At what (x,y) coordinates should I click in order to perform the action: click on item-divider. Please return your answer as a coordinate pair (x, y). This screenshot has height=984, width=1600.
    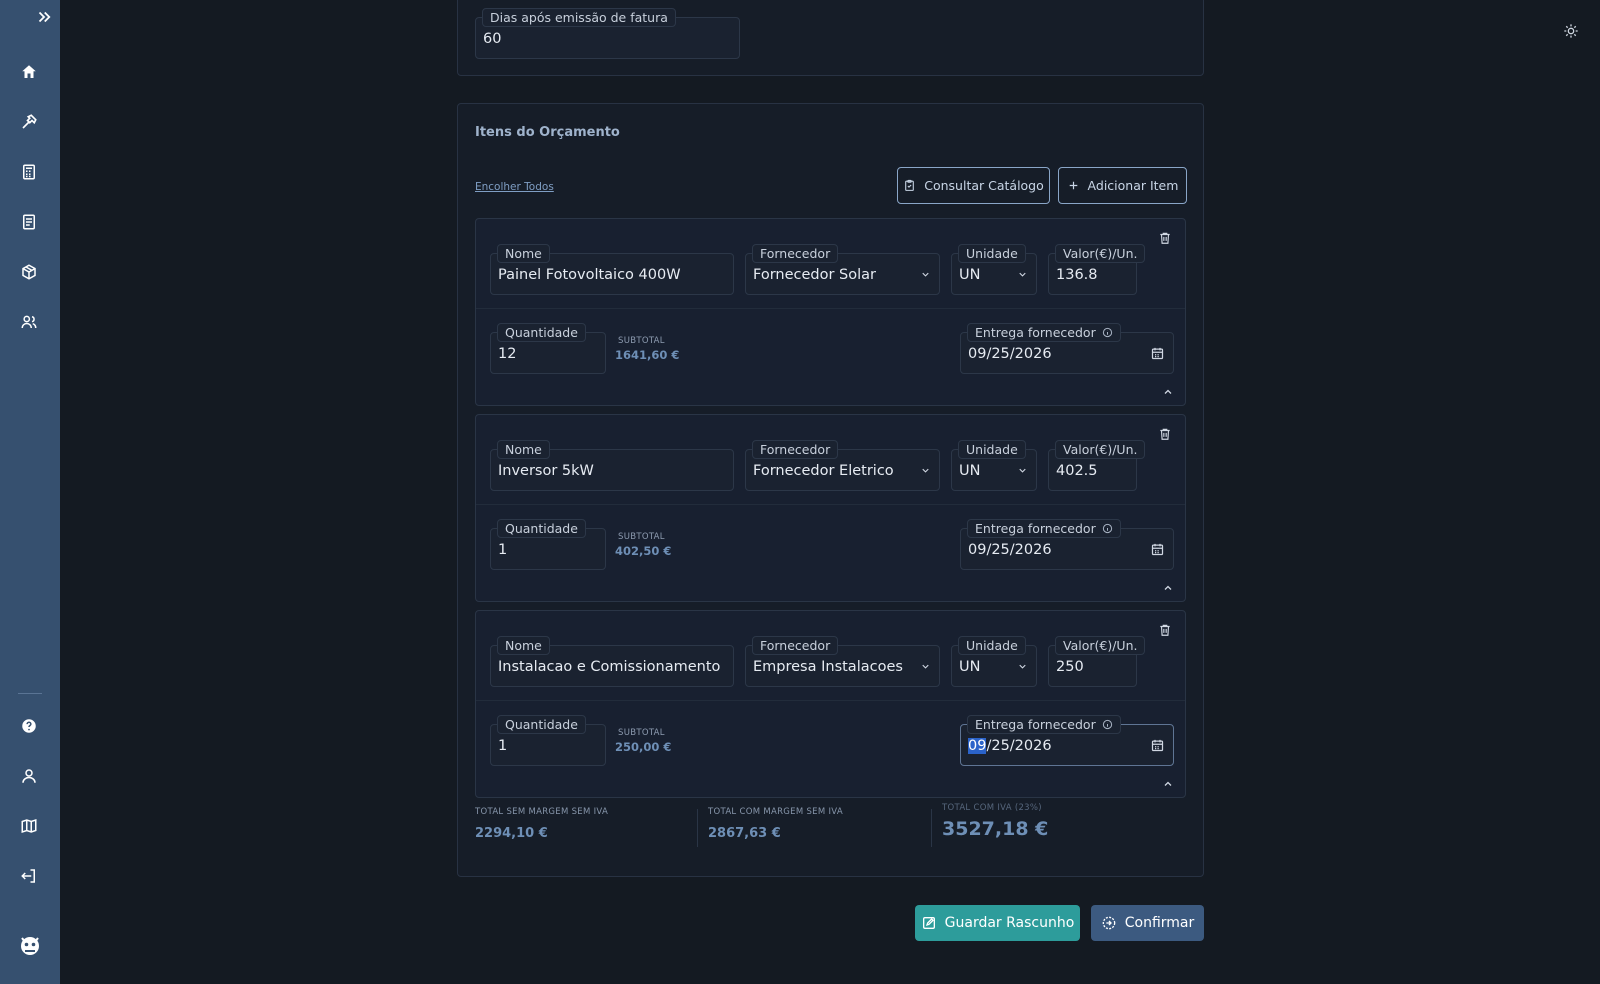
    Looking at the image, I should click on (830, 504).